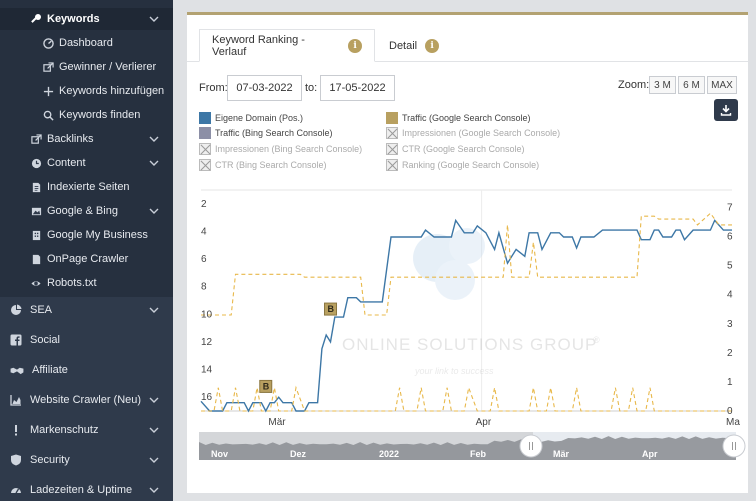 The width and height of the screenshot is (756, 501). I want to click on y-left-tick-label: 4, so click(204, 231).